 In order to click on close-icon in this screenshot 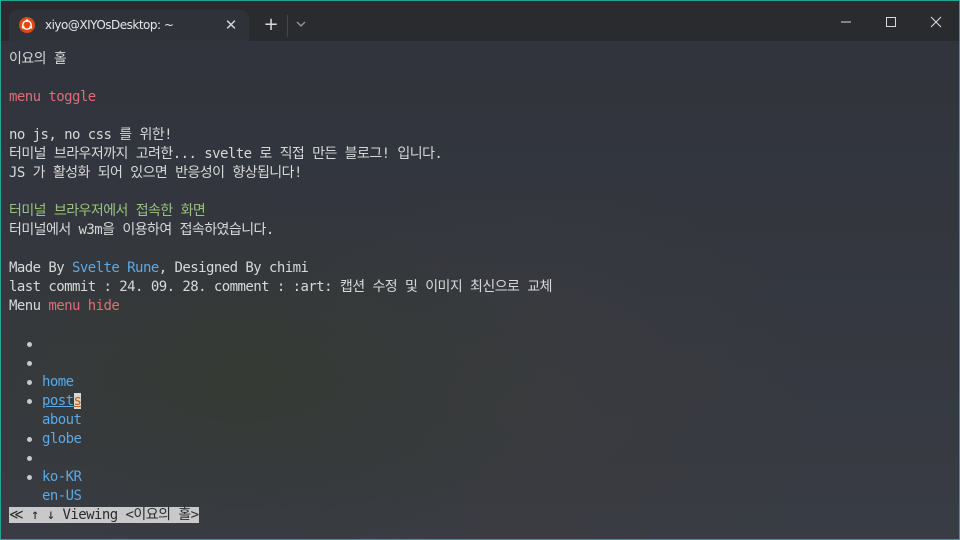, I will do `click(936, 22)`.